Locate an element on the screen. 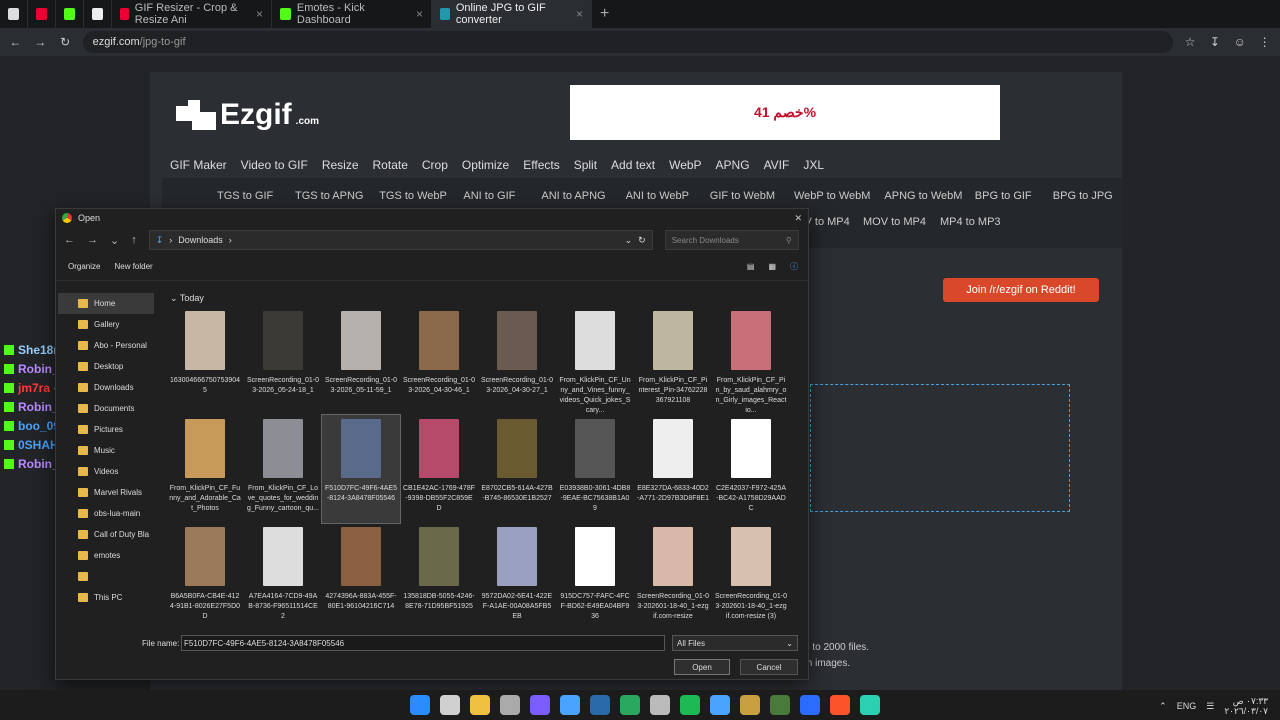  cancel-button: Cancel is located at coordinates (769, 667).